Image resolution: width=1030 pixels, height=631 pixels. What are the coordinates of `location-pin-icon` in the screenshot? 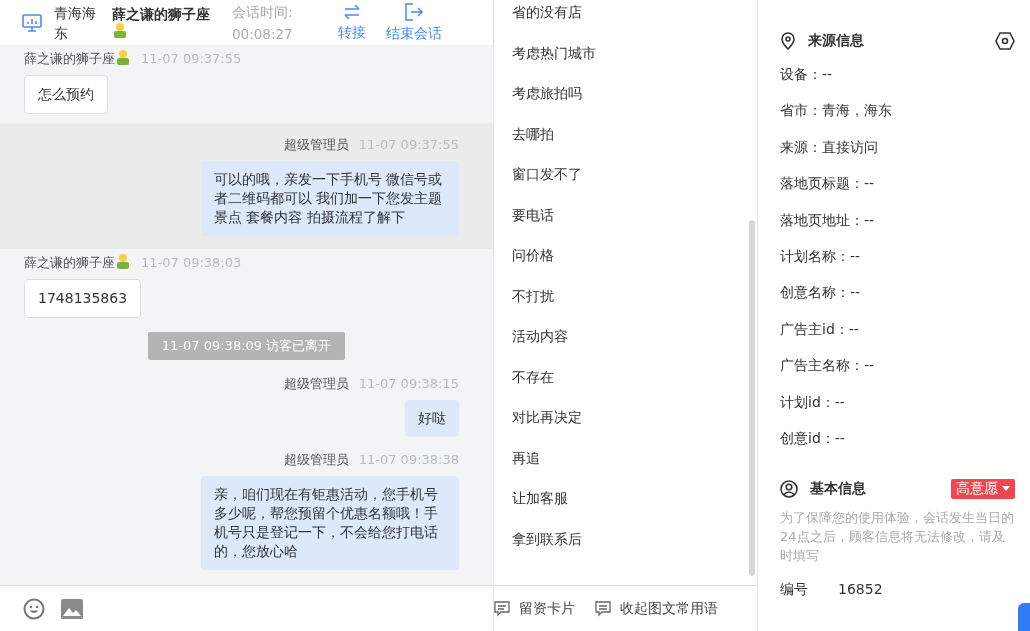 It's located at (788, 41).